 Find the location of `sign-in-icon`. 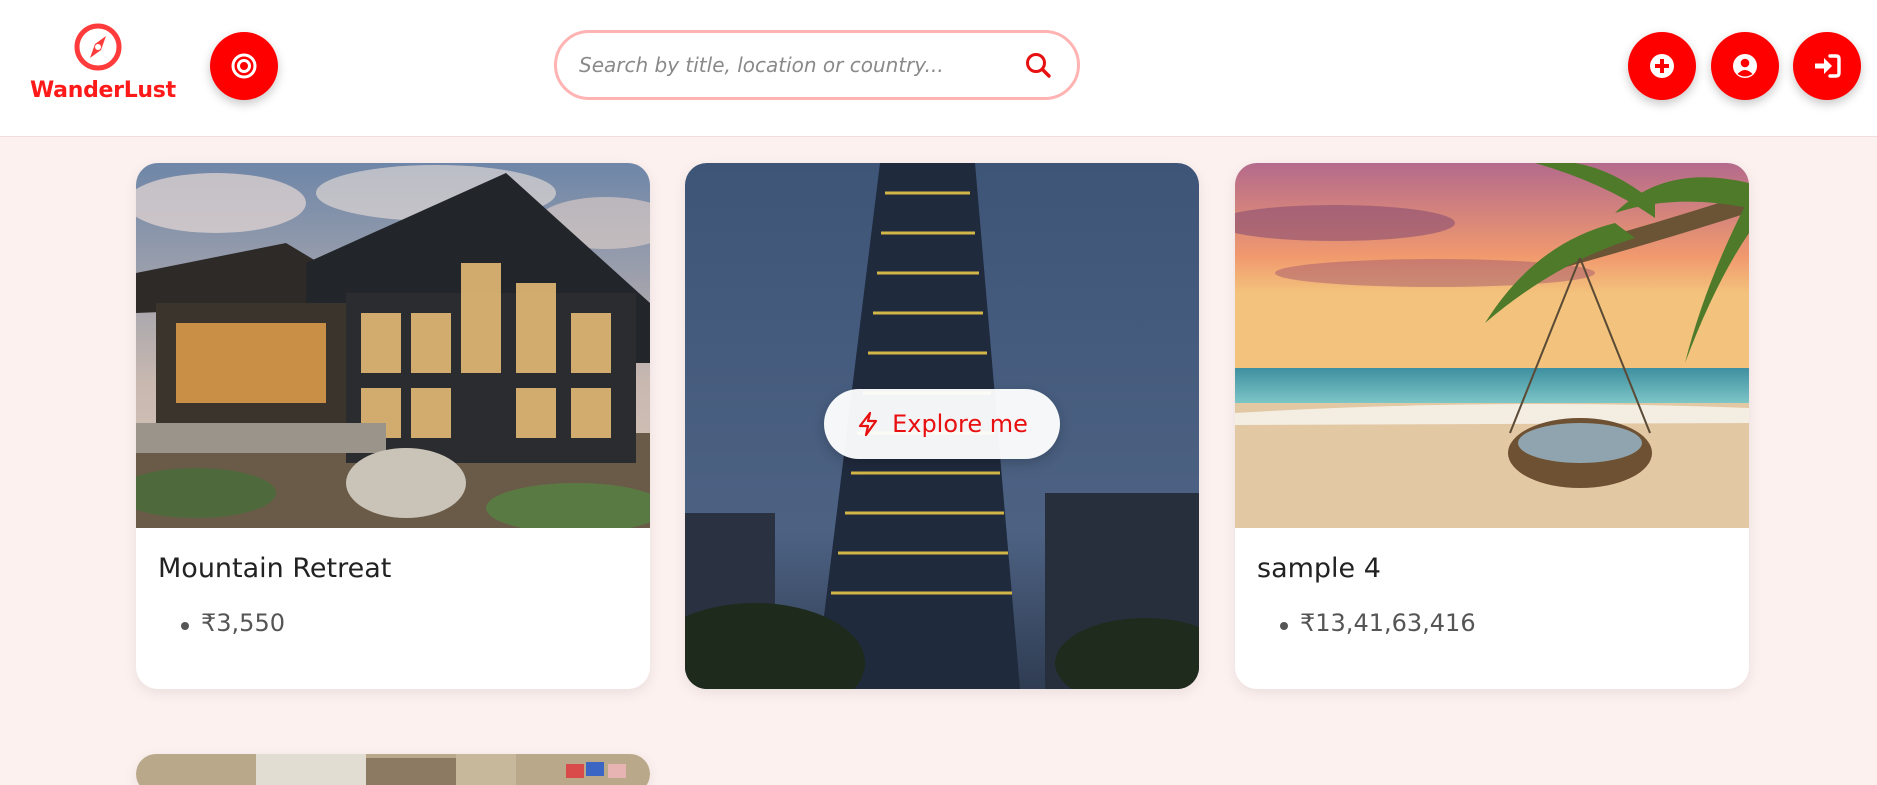

sign-in-icon is located at coordinates (1828, 66).